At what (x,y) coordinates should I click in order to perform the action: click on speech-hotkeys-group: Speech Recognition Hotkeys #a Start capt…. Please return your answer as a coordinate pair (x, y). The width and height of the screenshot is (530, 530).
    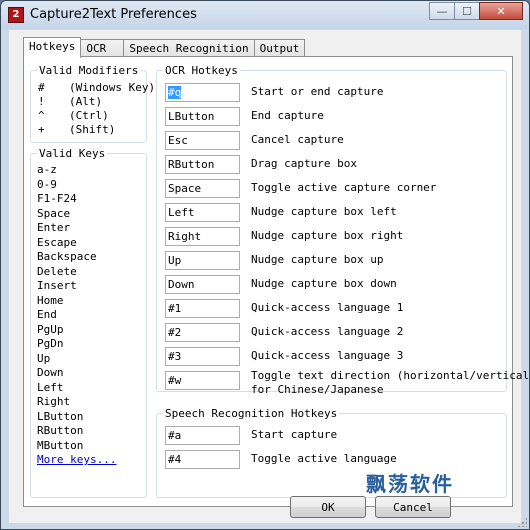
    Looking at the image, I should click on (331, 452).